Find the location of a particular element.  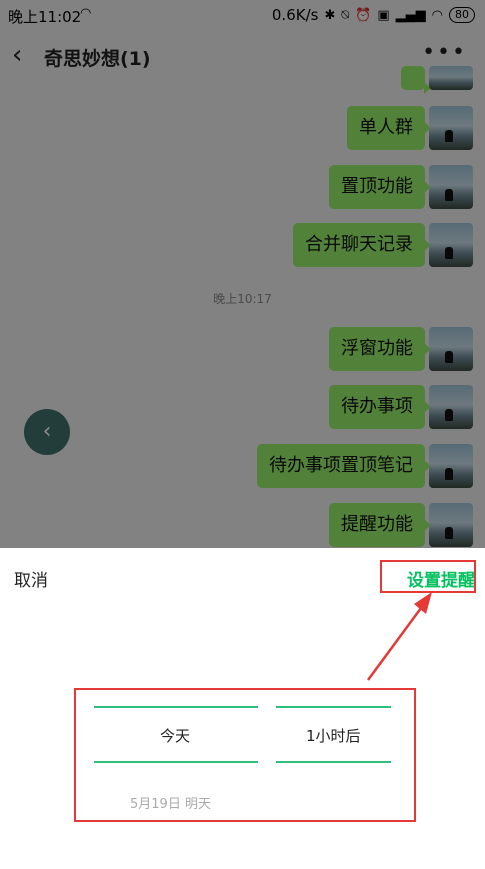

message-bubble-partial is located at coordinates (416, 80).